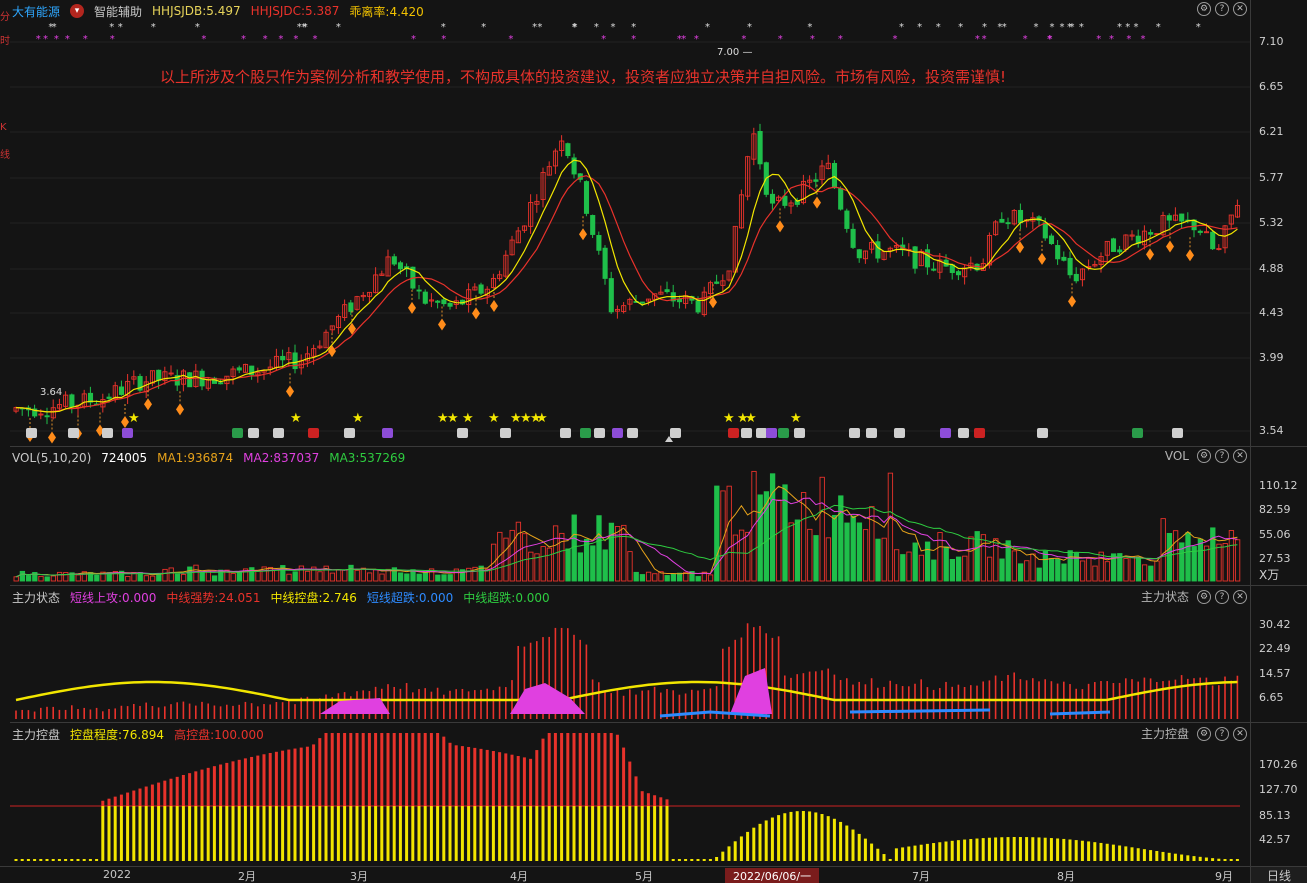 Image resolution: width=1307 pixels, height=883 pixels. I want to click on zlzt-chart, so click(630, 654).